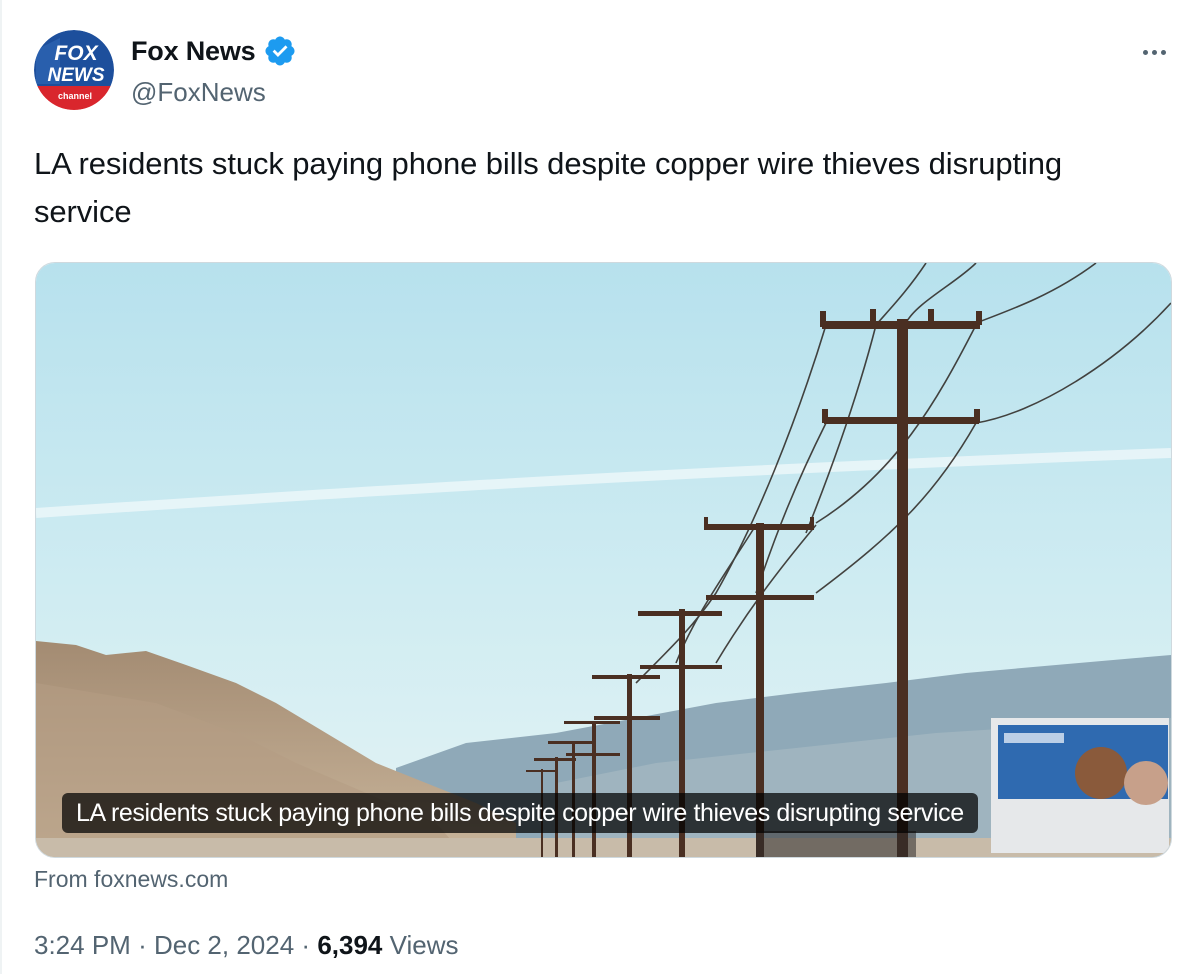 The height and width of the screenshot is (974, 1200). Describe the element at coordinates (224, 945) in the screenshot. I see `tweet-date: Dec 2, 2024` at that location.